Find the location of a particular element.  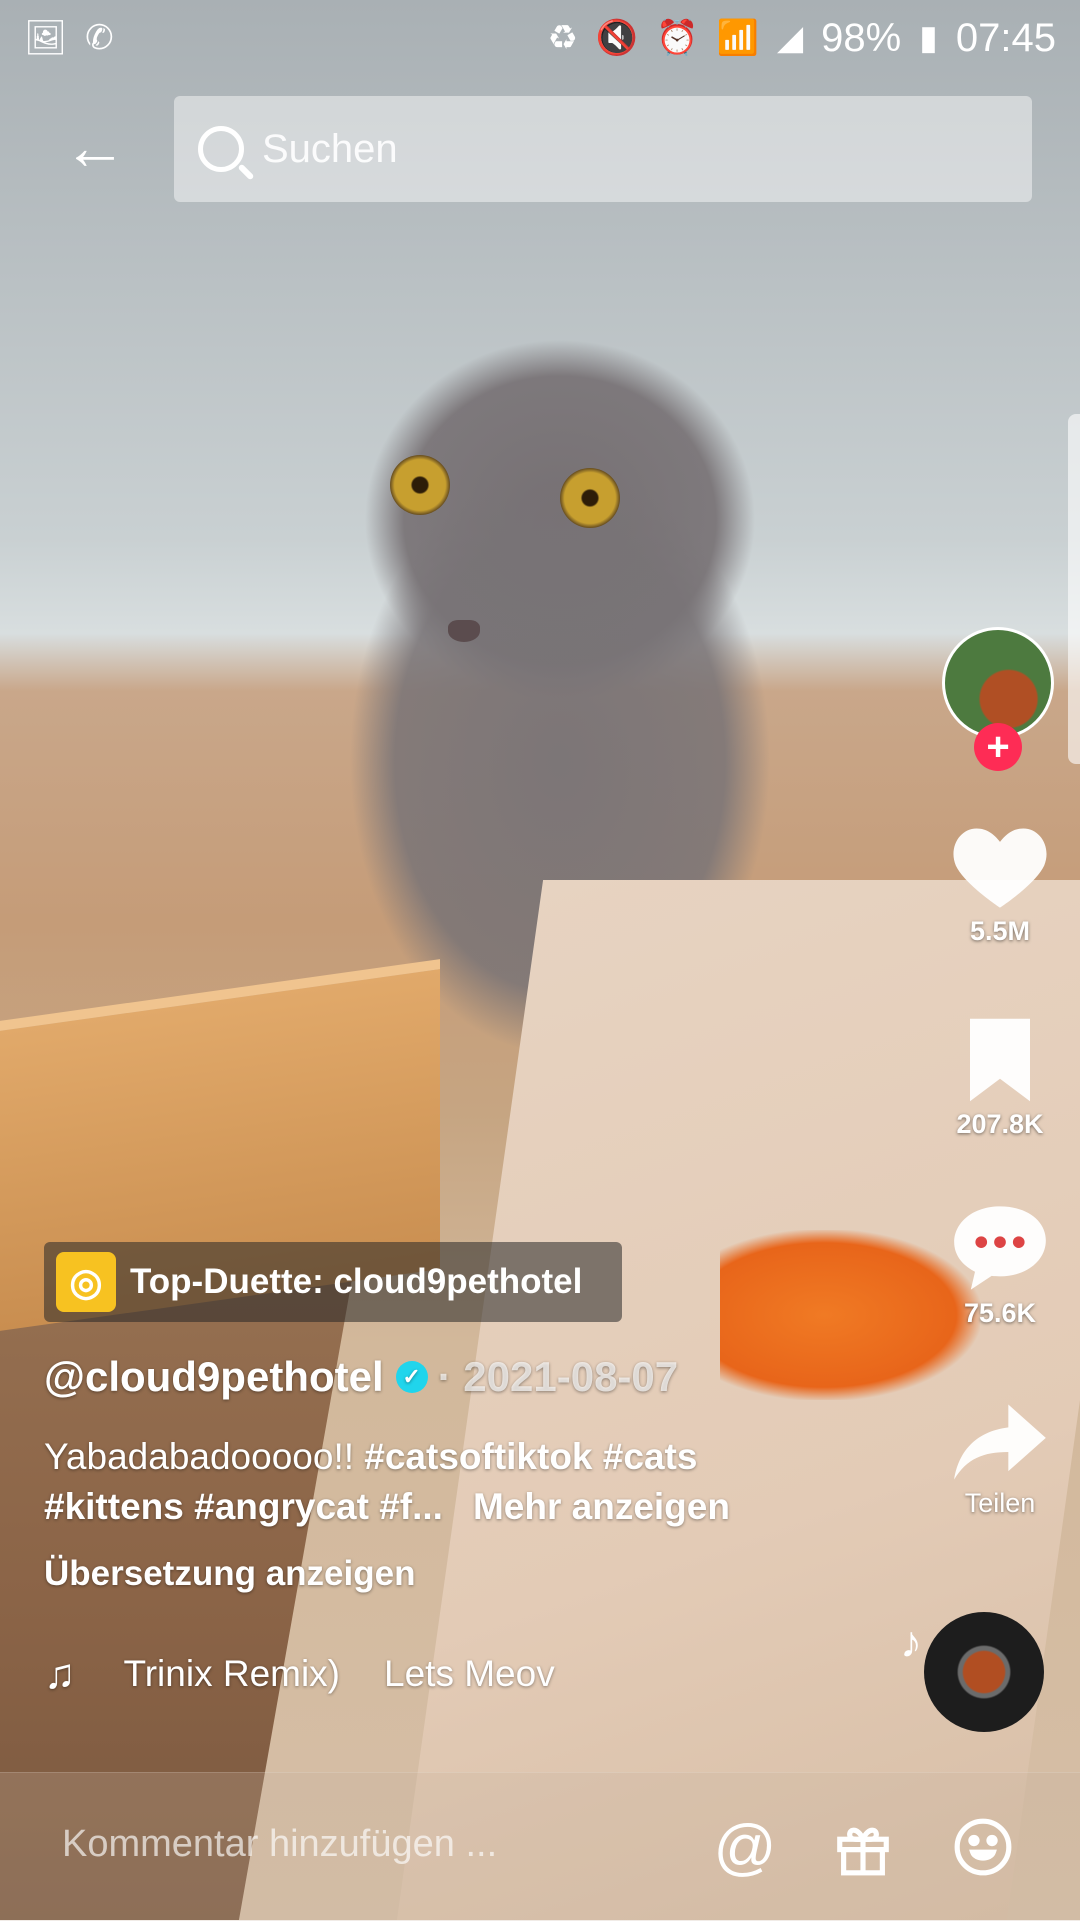

signal-icon: ◢ is located at coordinates (790, 38).